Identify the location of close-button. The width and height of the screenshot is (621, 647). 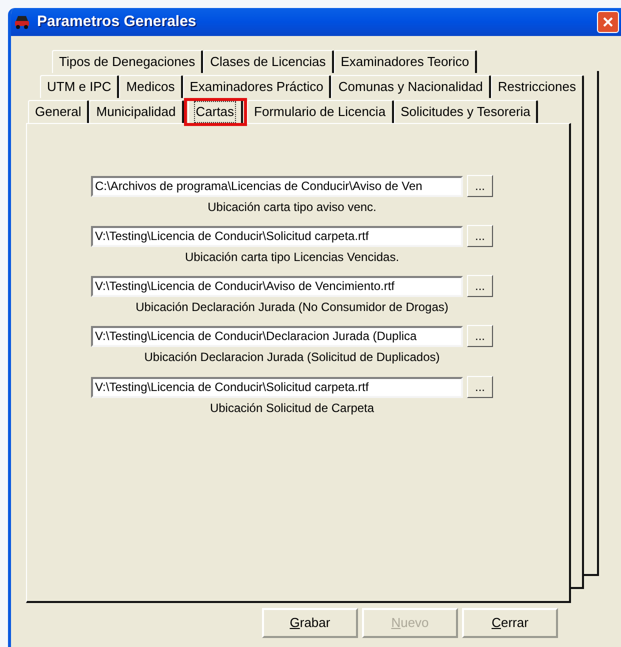
(608, 22).